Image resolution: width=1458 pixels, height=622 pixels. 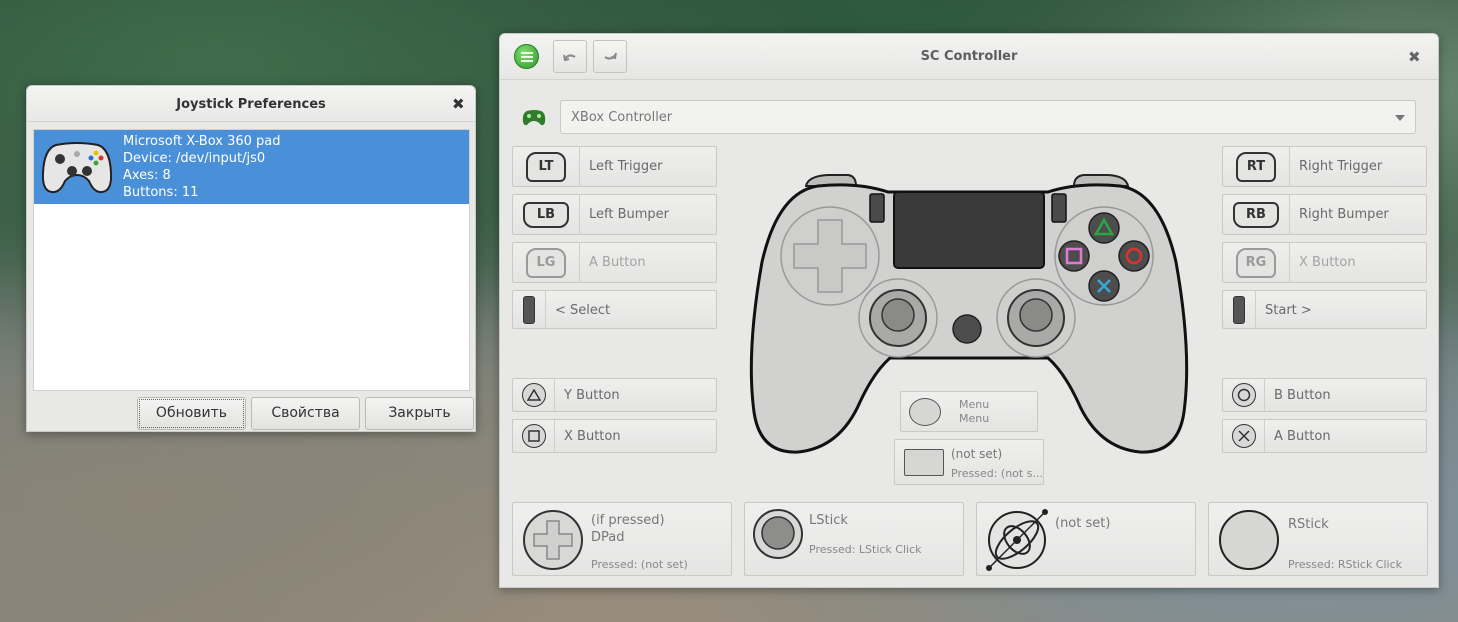 I want to click on gyro-title: (not set), so click(x=1083, y=523).